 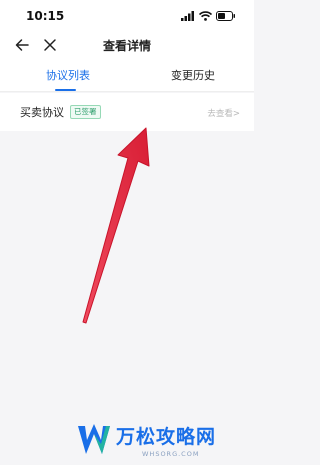 What do you see at coordinates (94, 439) in the screenshot?
I see `watermark-logo-icon` at bounding box center [94, 439].